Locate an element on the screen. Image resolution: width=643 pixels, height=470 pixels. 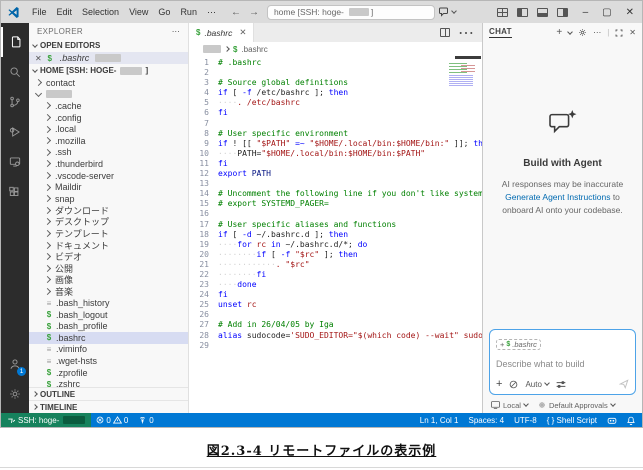
attach-context-icon: + is located at coordinates (499, 384).